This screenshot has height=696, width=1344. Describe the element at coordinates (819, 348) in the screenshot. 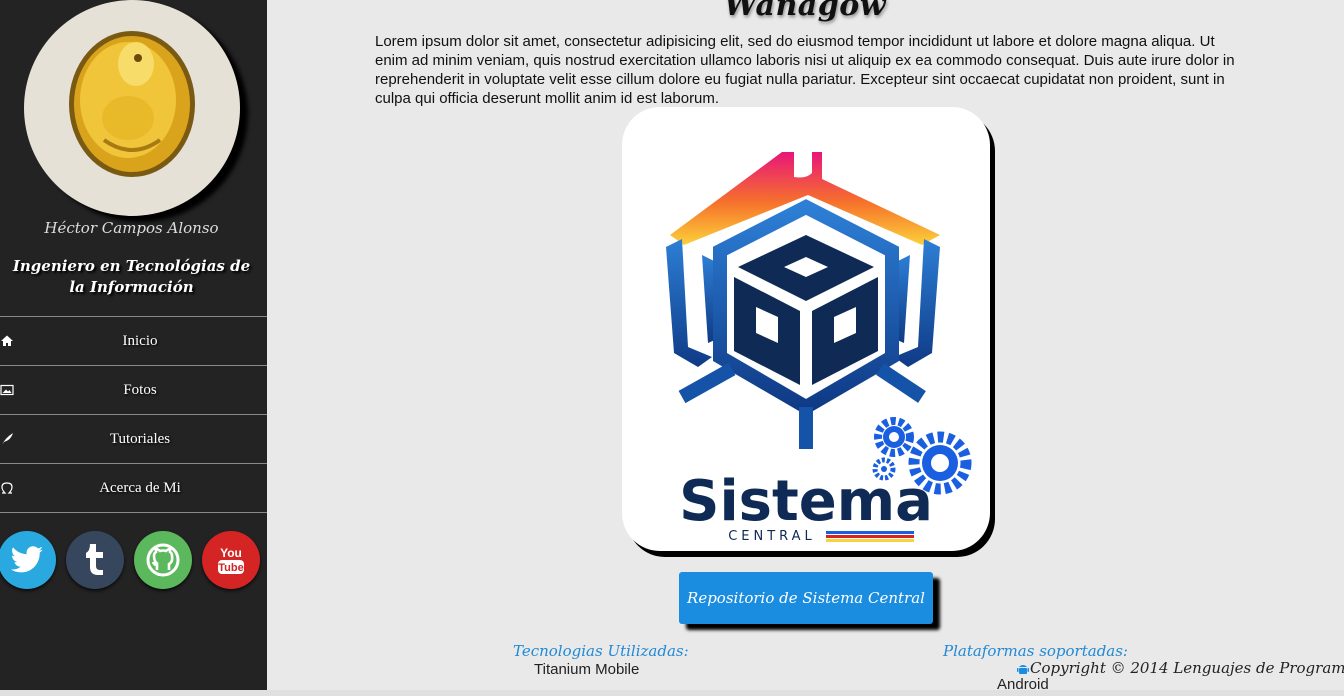

I see `sistema-central-logo: Sistema CENTRAL` at that location.